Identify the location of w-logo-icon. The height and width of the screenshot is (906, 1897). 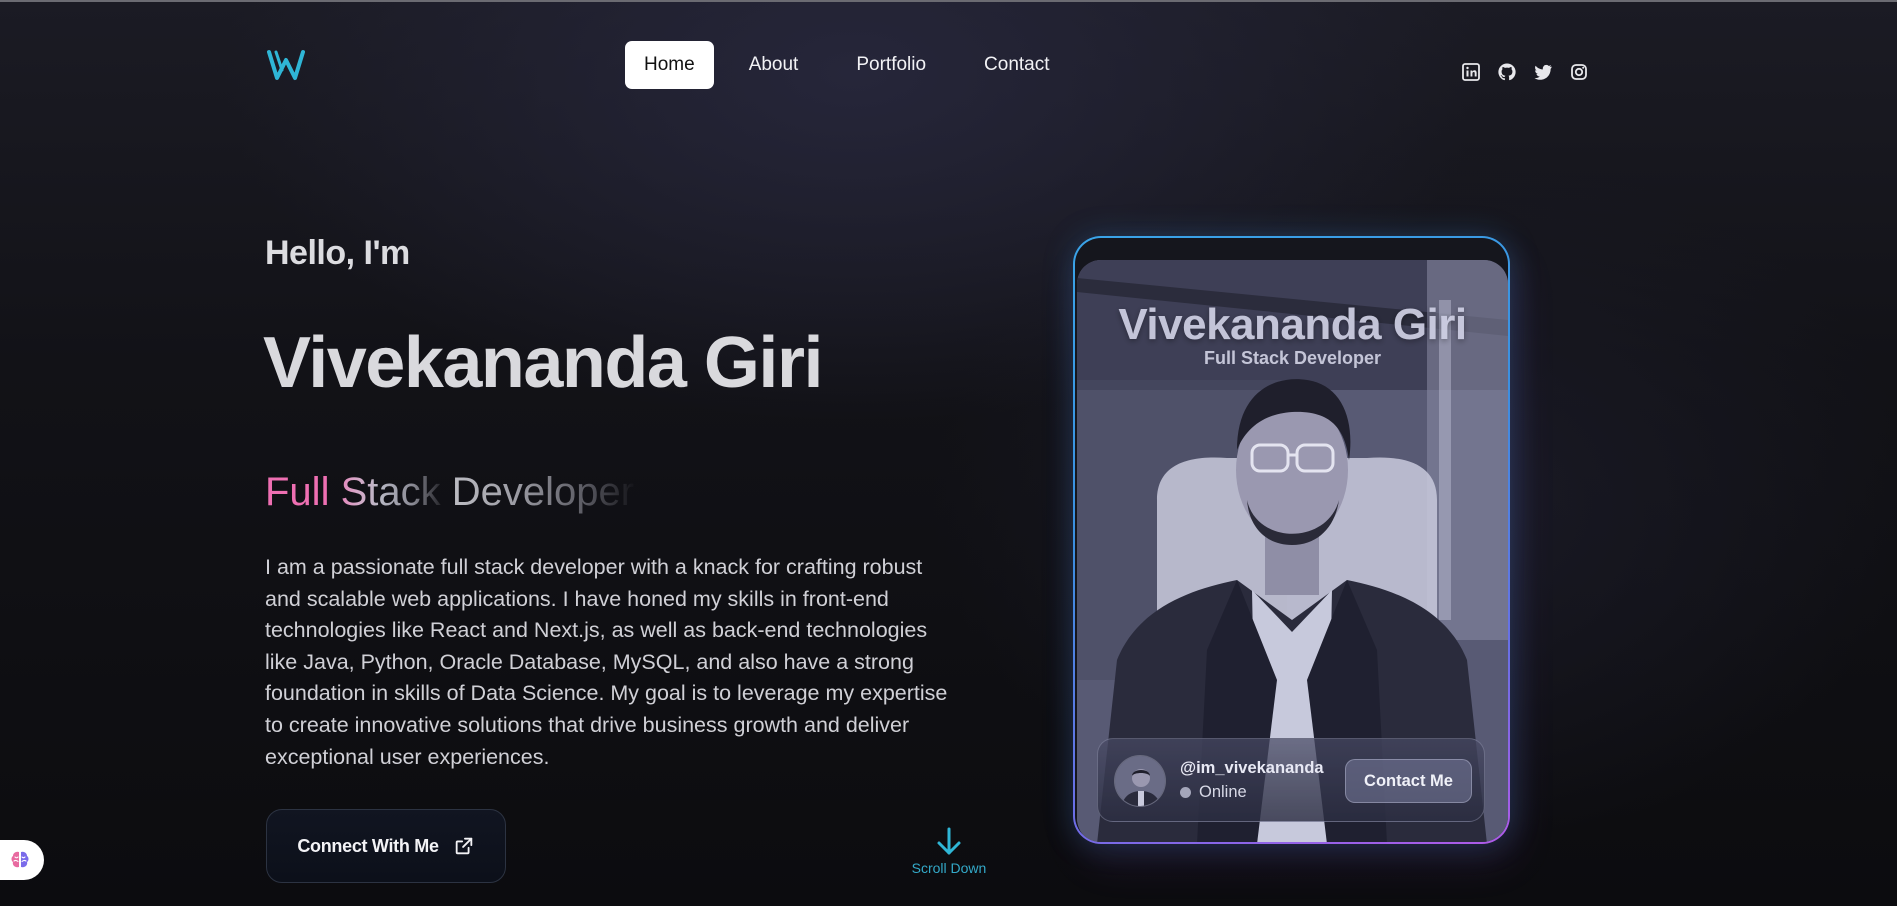
(286, 65).